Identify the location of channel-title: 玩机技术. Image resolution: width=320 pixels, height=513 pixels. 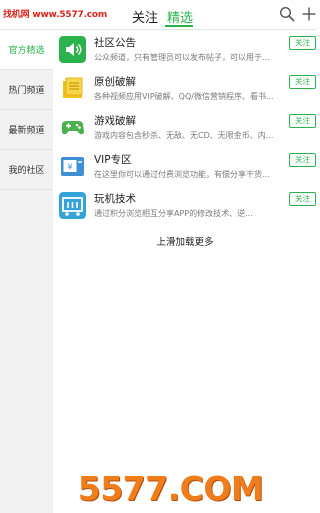
(115, 199).